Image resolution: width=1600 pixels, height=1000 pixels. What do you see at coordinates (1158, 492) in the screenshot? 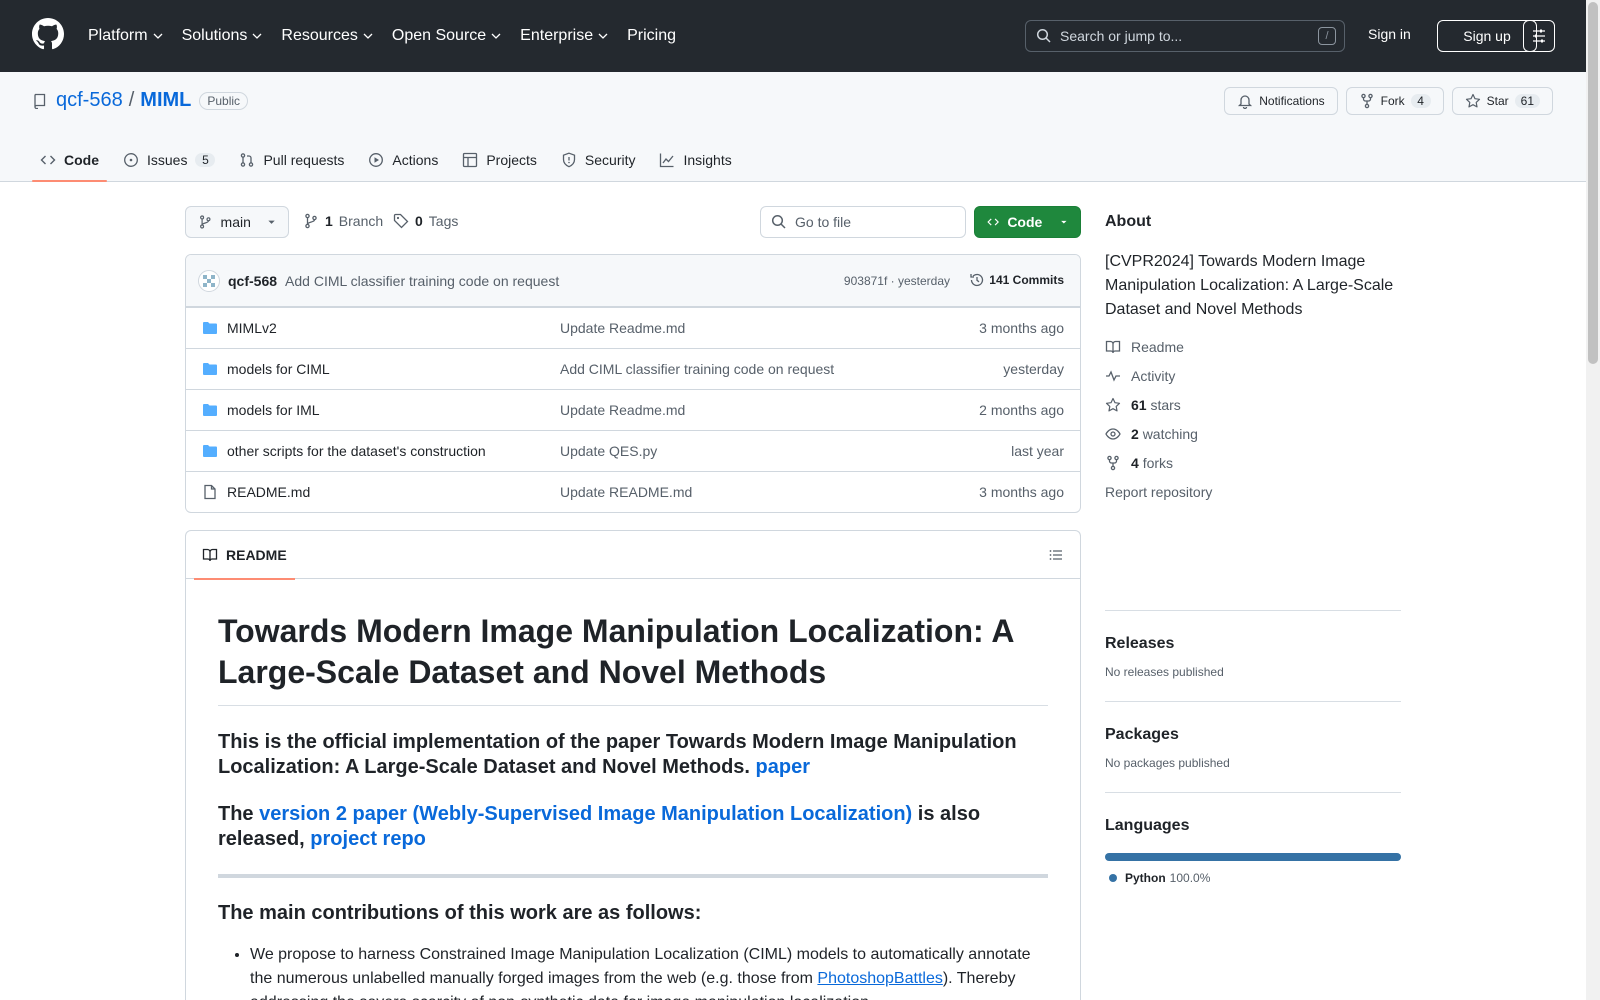
I see `report-repository-link: Report repository` at bounding box center [1158, 492].